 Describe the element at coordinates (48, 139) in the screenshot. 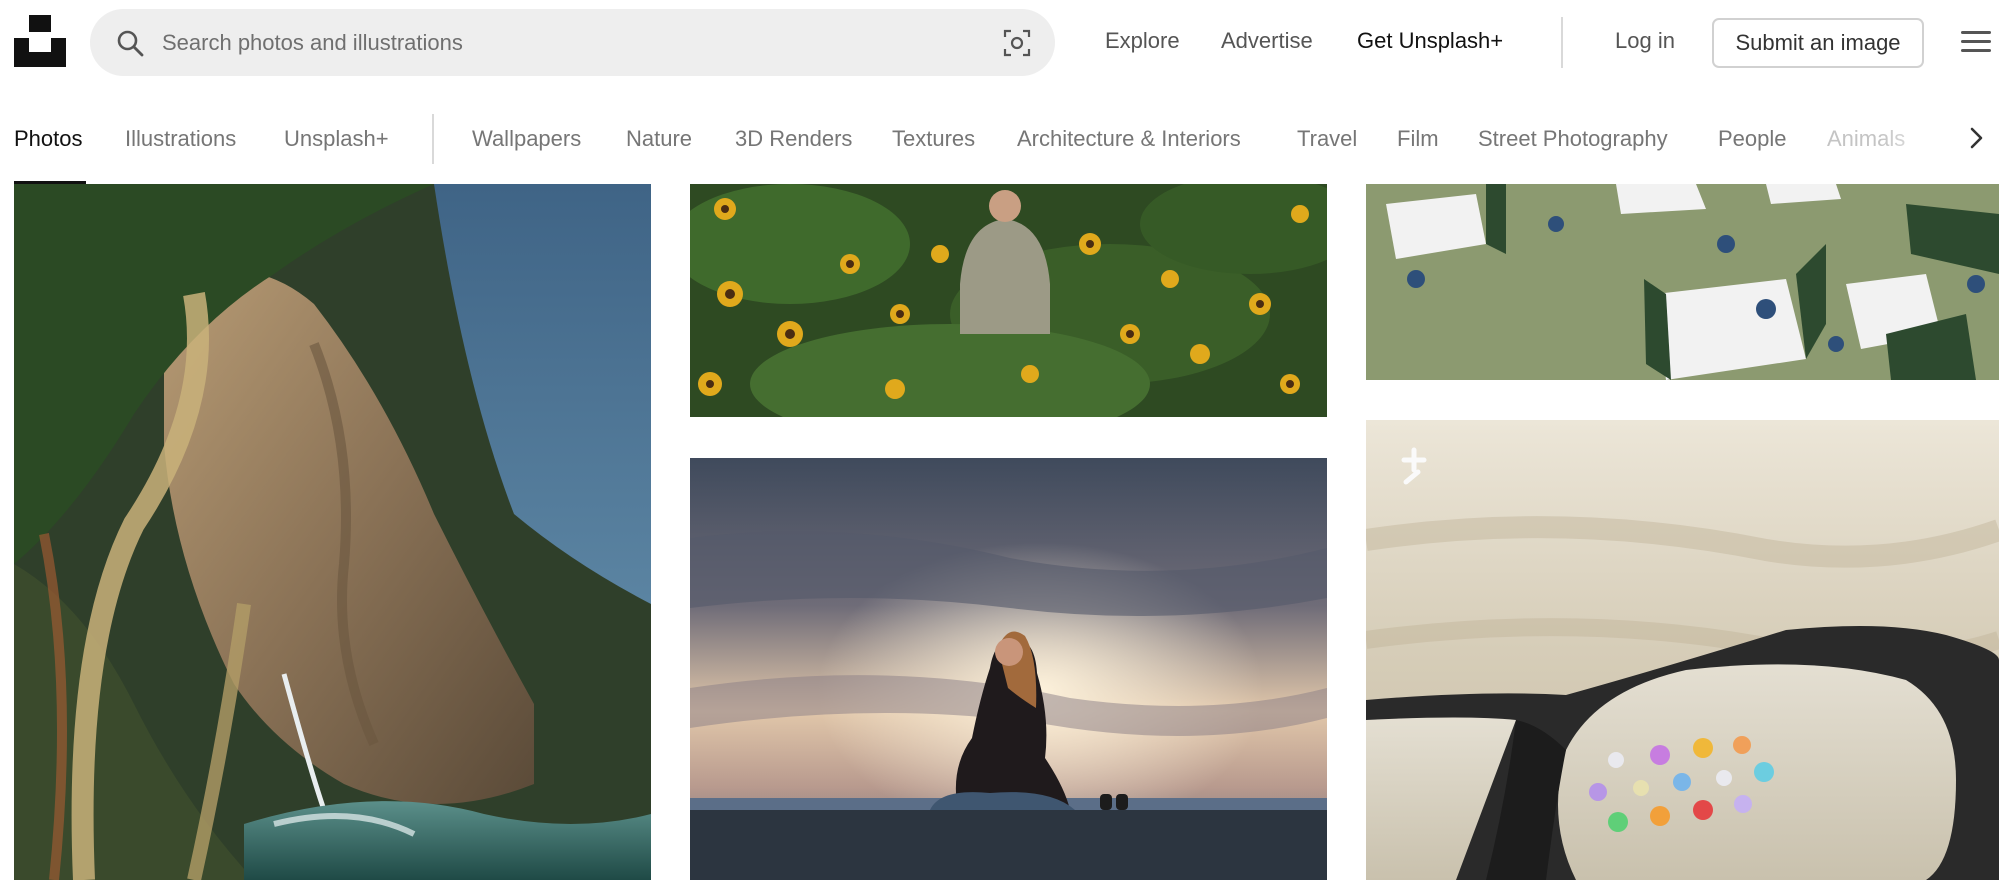

I see `tab-photos: Photos` at that location.